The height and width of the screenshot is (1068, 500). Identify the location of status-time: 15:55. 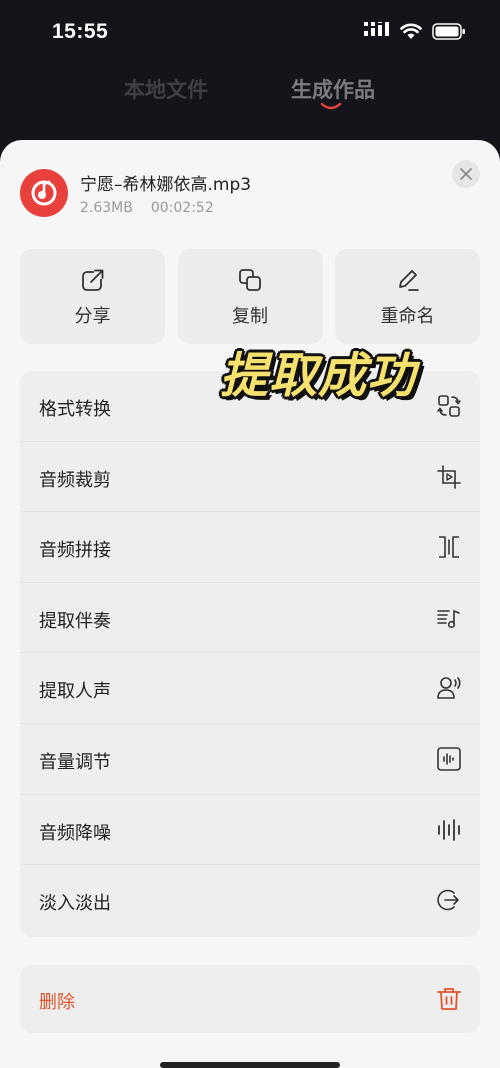
(80, 31).